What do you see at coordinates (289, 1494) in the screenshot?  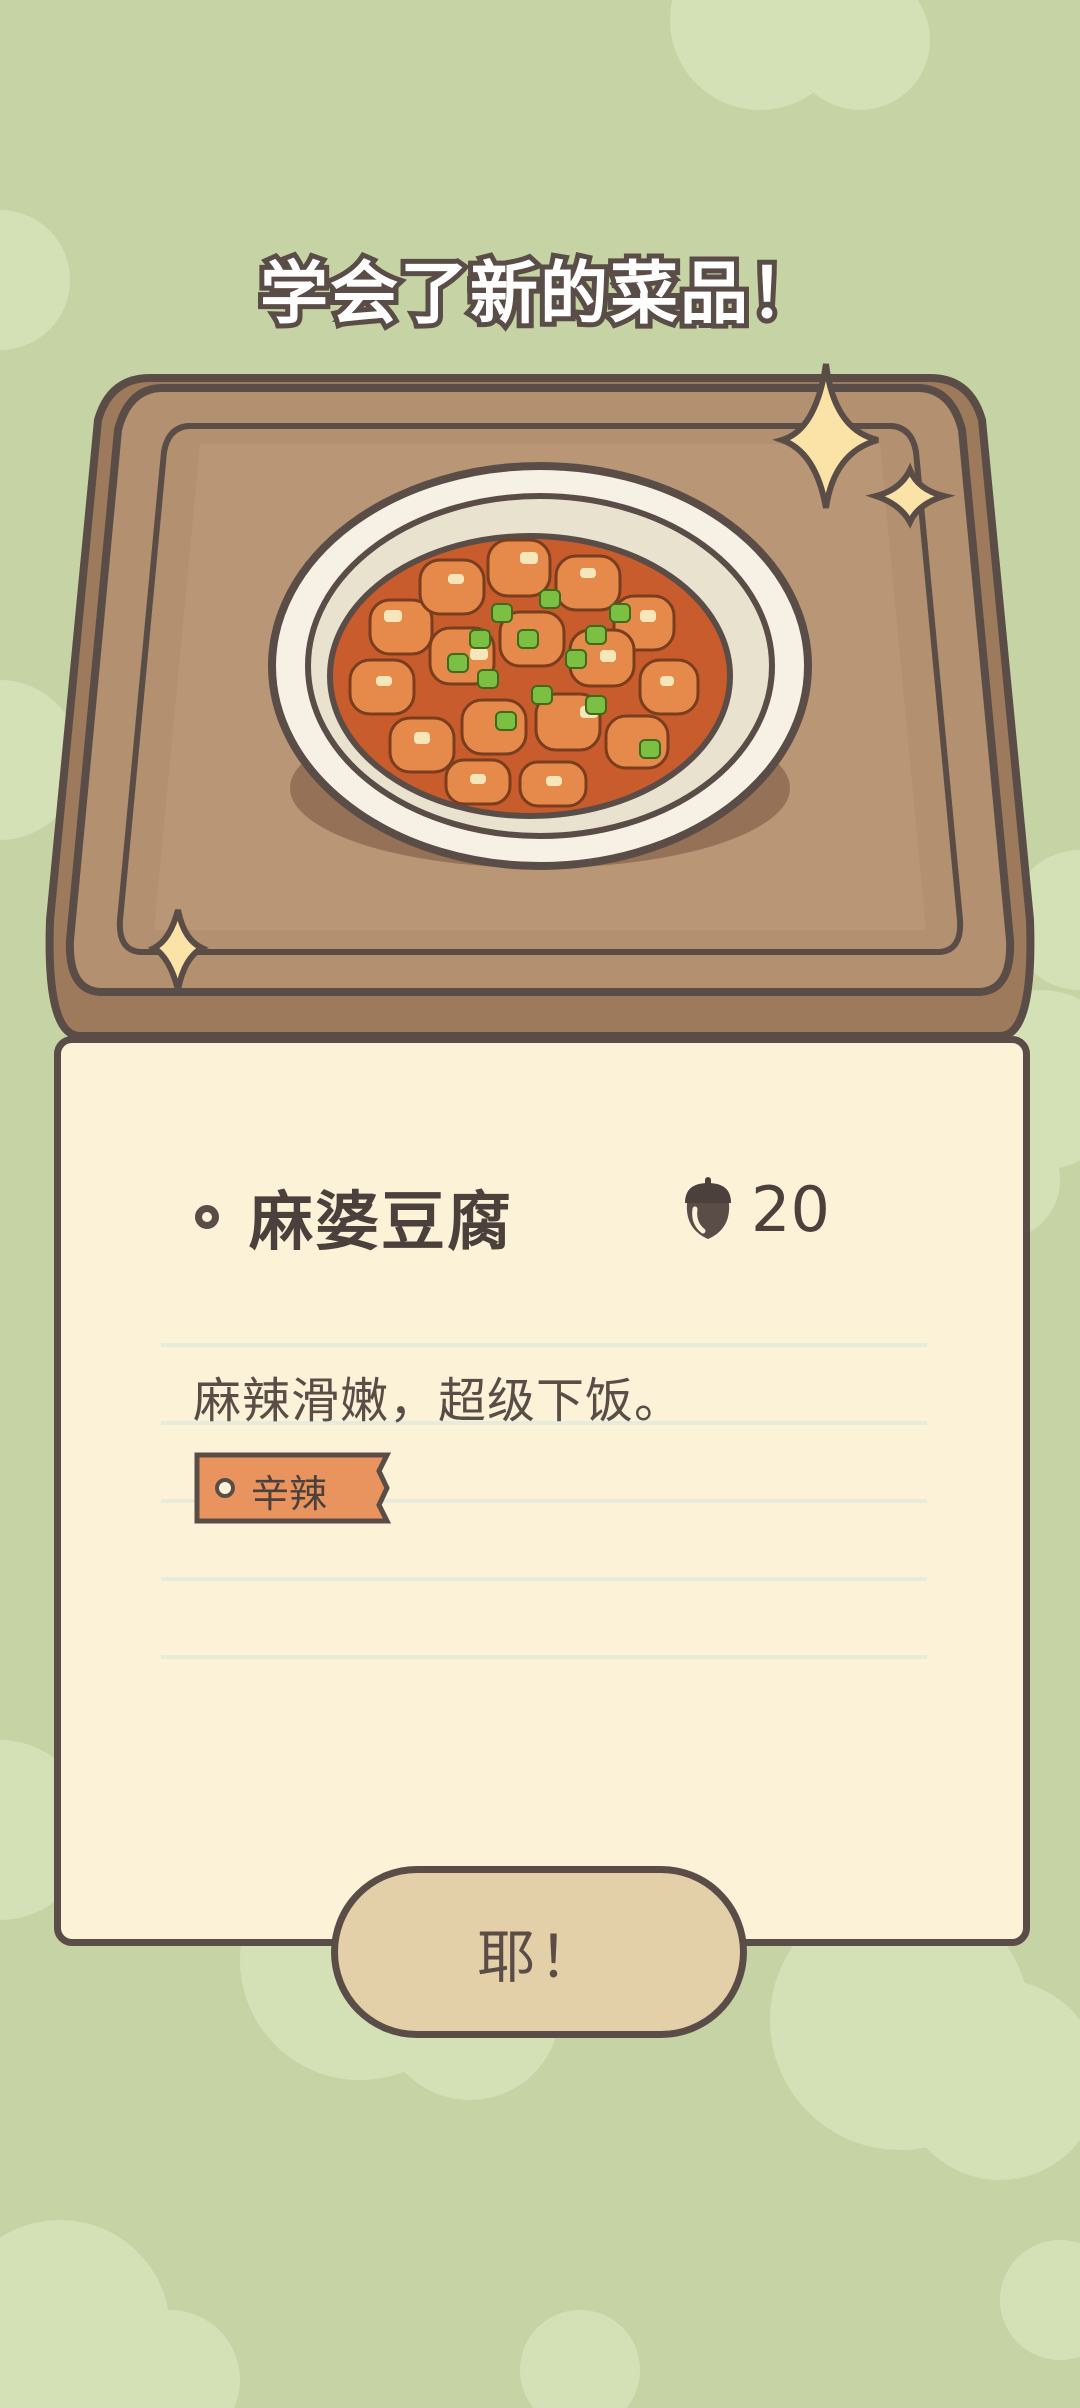 I see `tag-label: 辛辣` at bounding box center [289, 1494].